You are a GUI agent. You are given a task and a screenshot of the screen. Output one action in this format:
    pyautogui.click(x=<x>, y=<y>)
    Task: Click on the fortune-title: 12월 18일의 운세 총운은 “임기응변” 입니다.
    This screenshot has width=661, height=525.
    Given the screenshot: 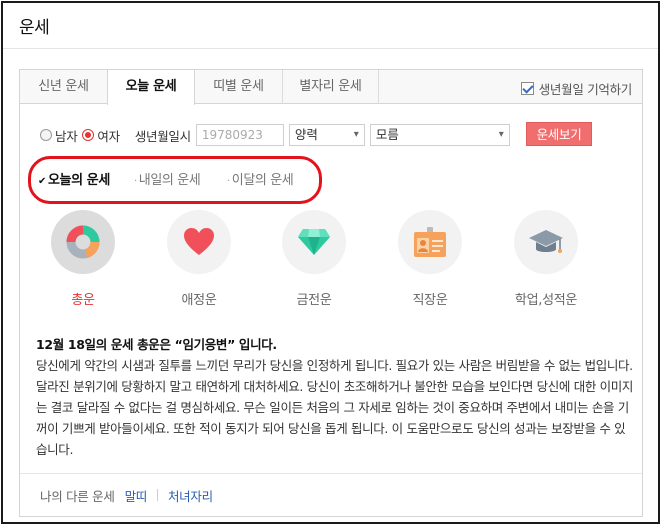 What is the action you would take?
    pyautogui.click(x=156, y=344)
    